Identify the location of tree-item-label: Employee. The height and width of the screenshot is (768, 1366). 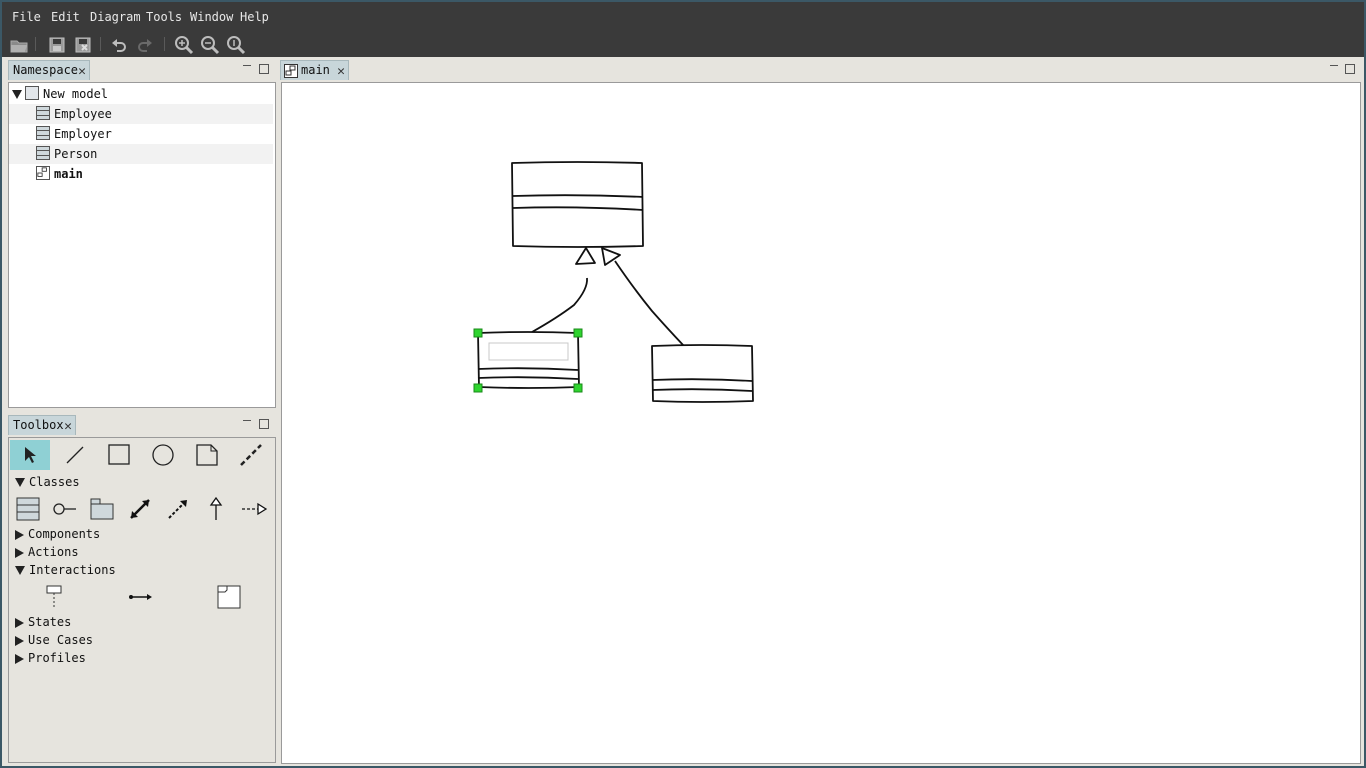
(83, 114).